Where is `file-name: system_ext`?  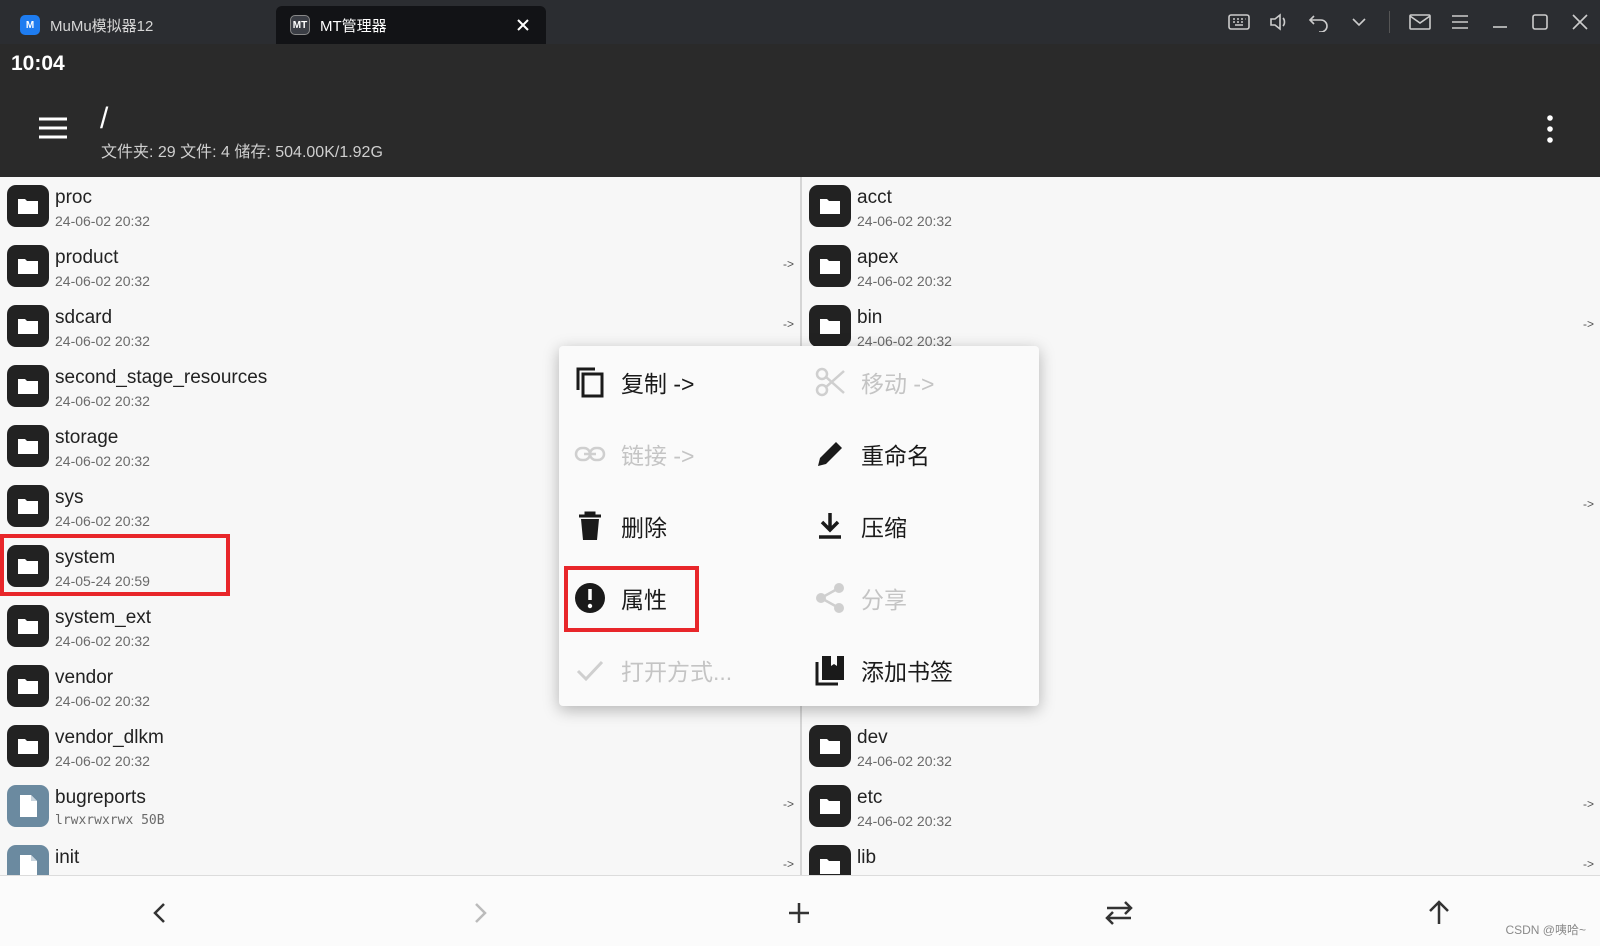
file-name: system_ext is located at coordinates (103, 617).